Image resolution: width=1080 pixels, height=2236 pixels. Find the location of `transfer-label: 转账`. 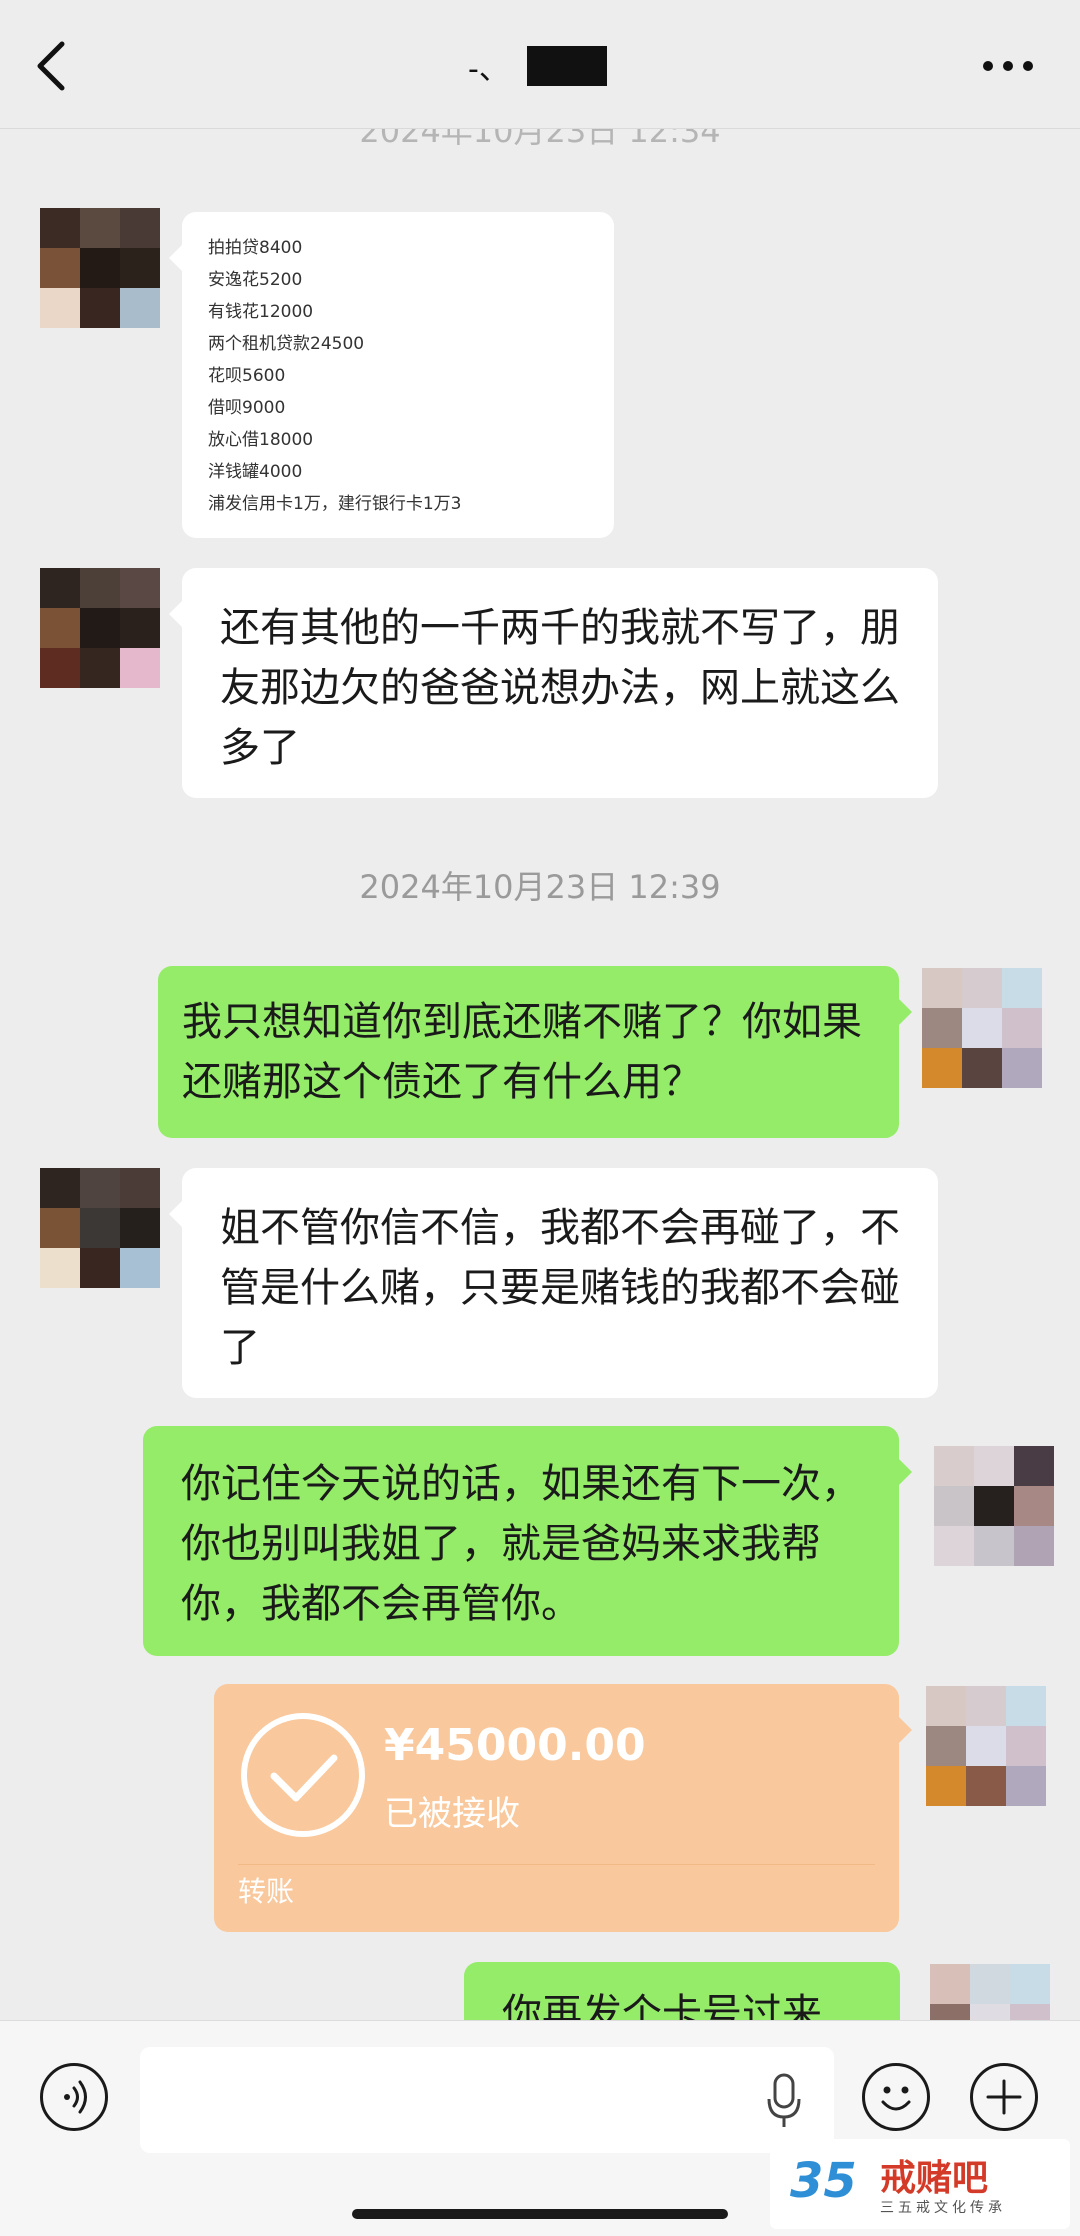

transfer-label: 转账 is located at coordinates (266, 1891).